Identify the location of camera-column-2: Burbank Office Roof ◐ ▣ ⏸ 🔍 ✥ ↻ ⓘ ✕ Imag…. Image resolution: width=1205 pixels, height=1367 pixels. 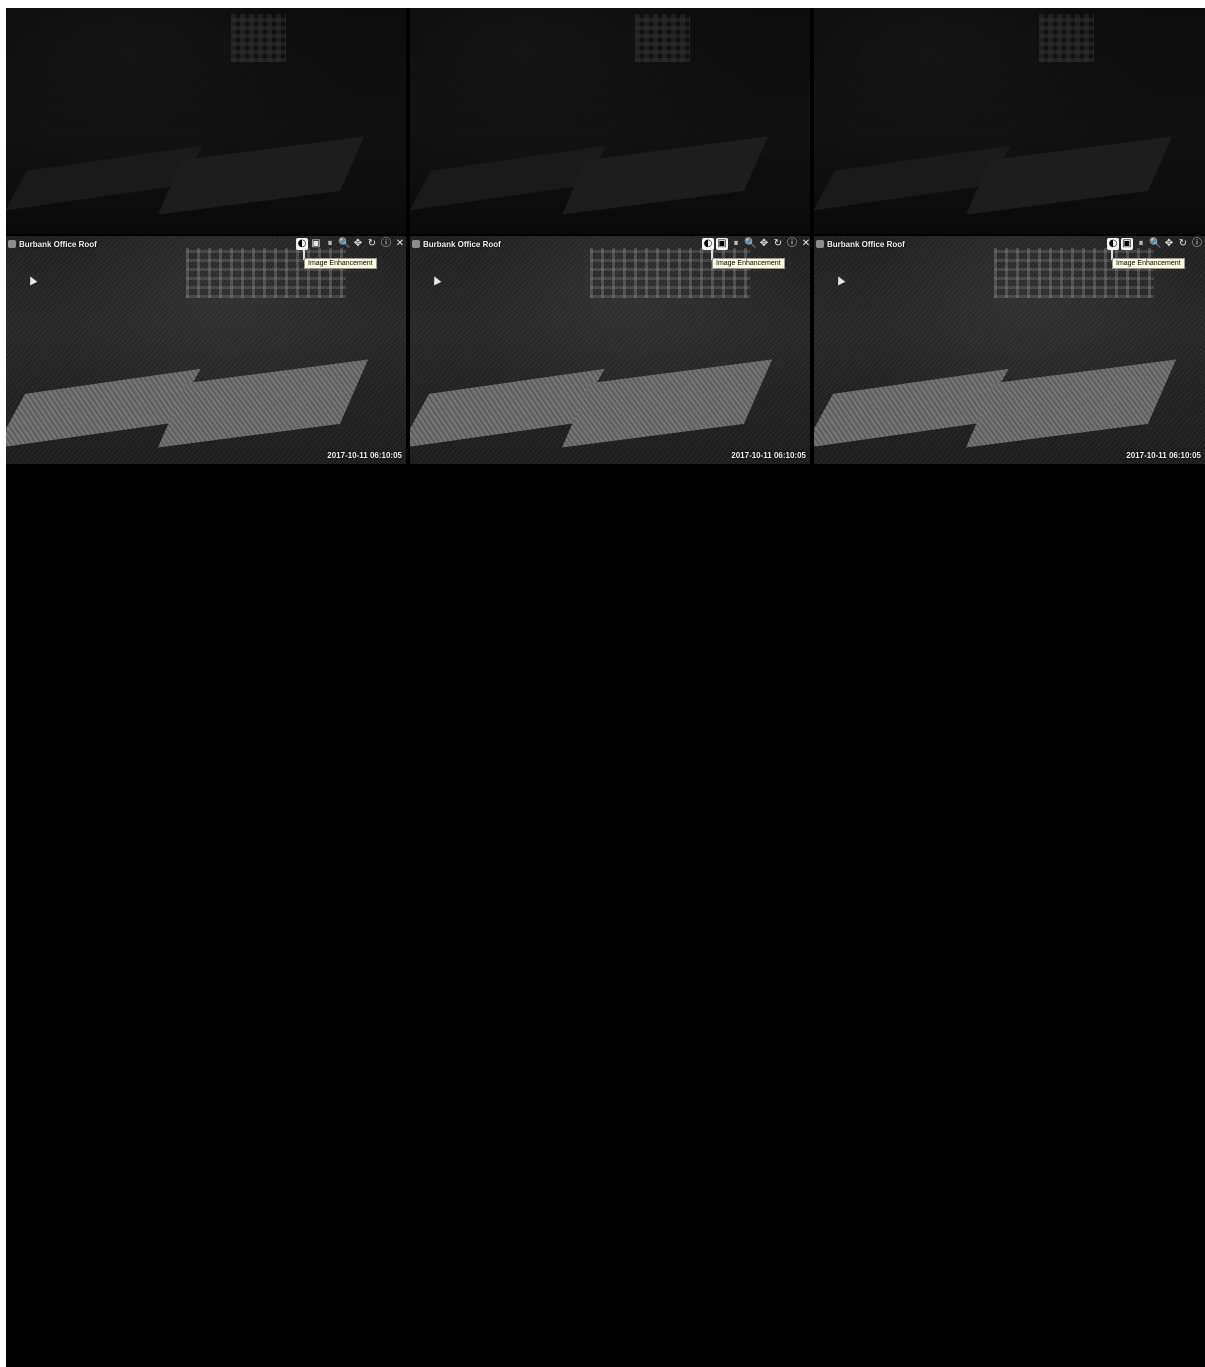
(610, 236).